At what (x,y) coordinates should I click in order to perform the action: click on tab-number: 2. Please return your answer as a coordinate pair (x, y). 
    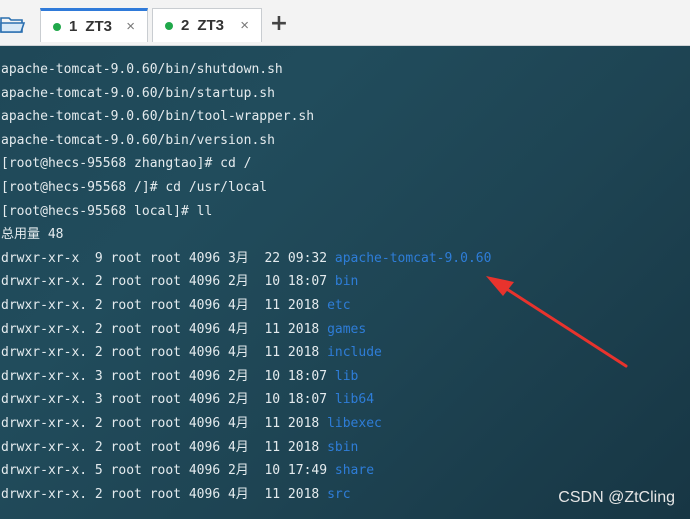
    Looking at the image, I should click on (185, 25).